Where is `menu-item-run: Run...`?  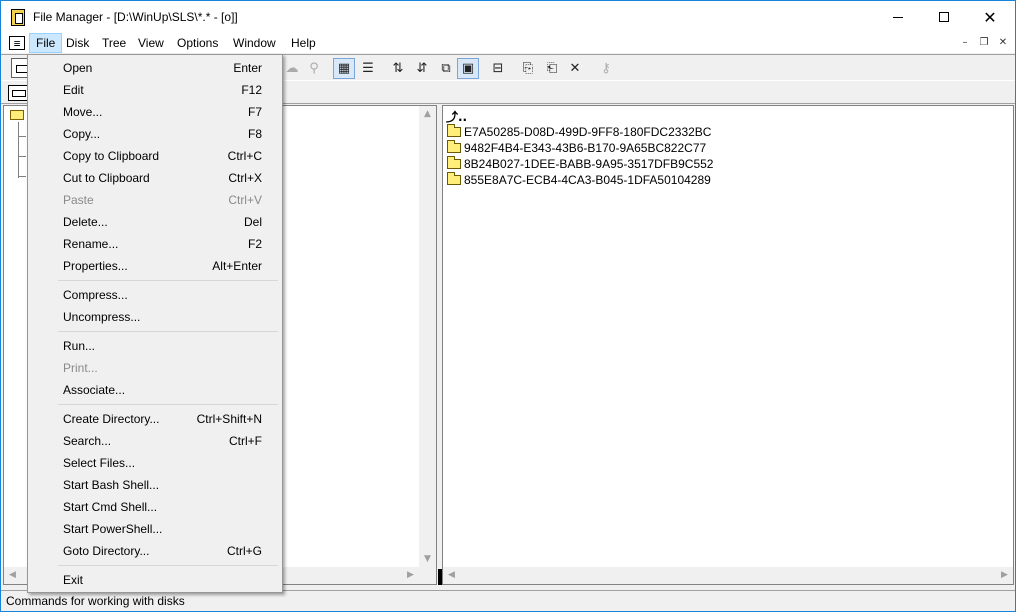 menu-item-run: Run... is located at coordinates (155, 346).